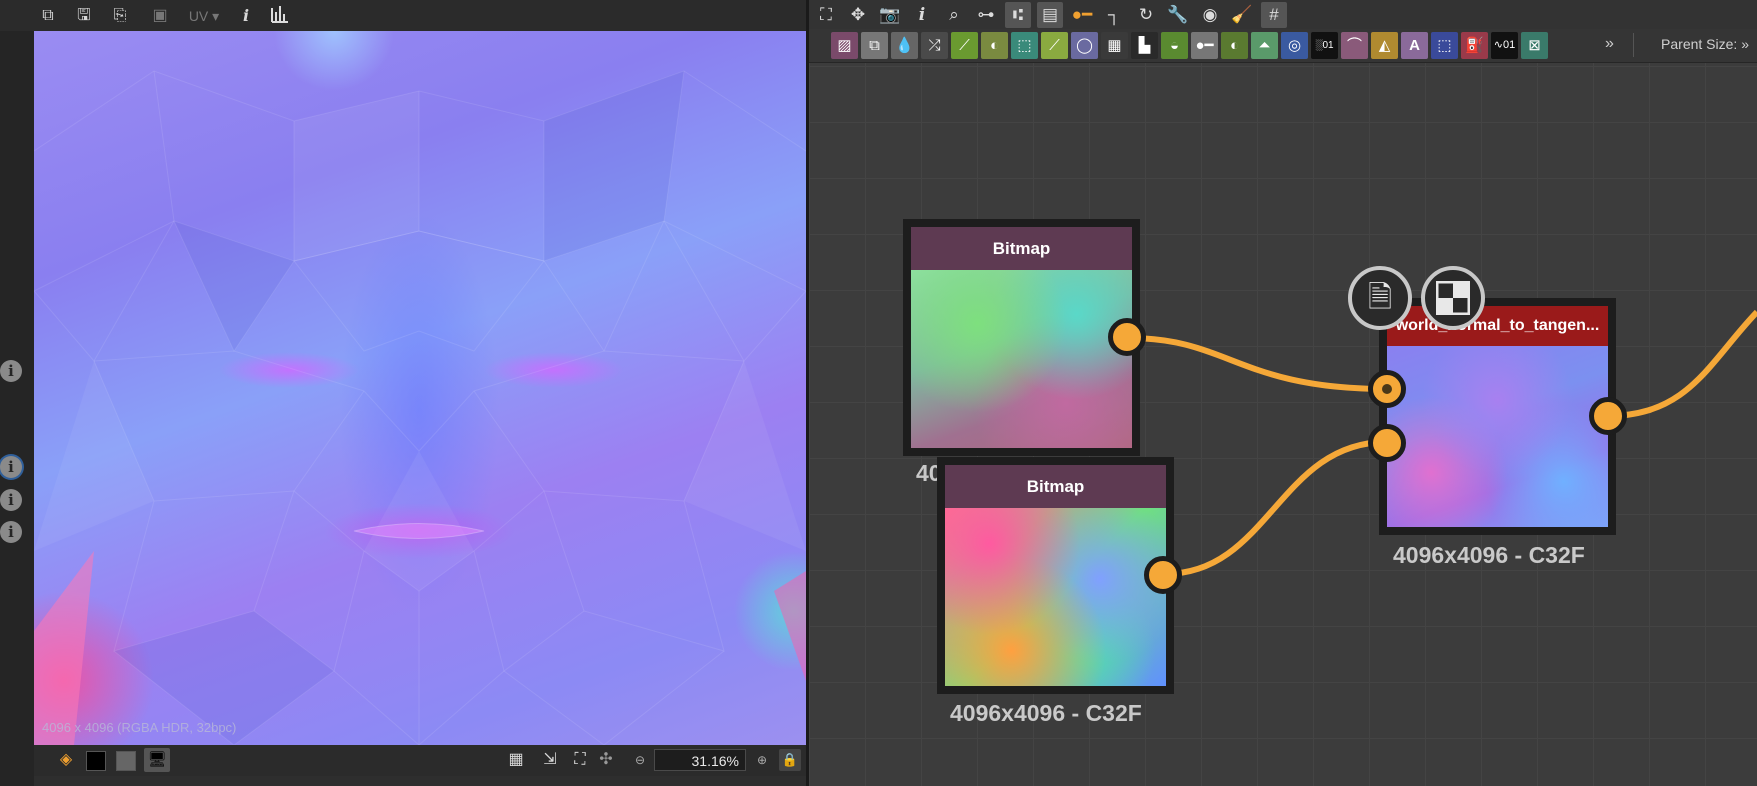 This screenshot has height=786, width=1757. What do you see at coordinates (1264, 45) in the screenshot?
I see `histogram-scan-icon: ⏶` at bounding box center [1264, 45].